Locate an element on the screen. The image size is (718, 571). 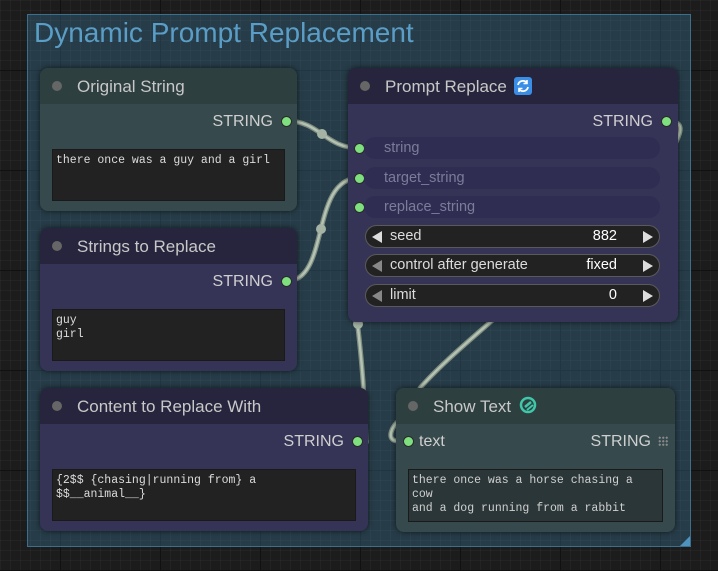
seed-widget: seed 882 is located at coordinates (512, 236).